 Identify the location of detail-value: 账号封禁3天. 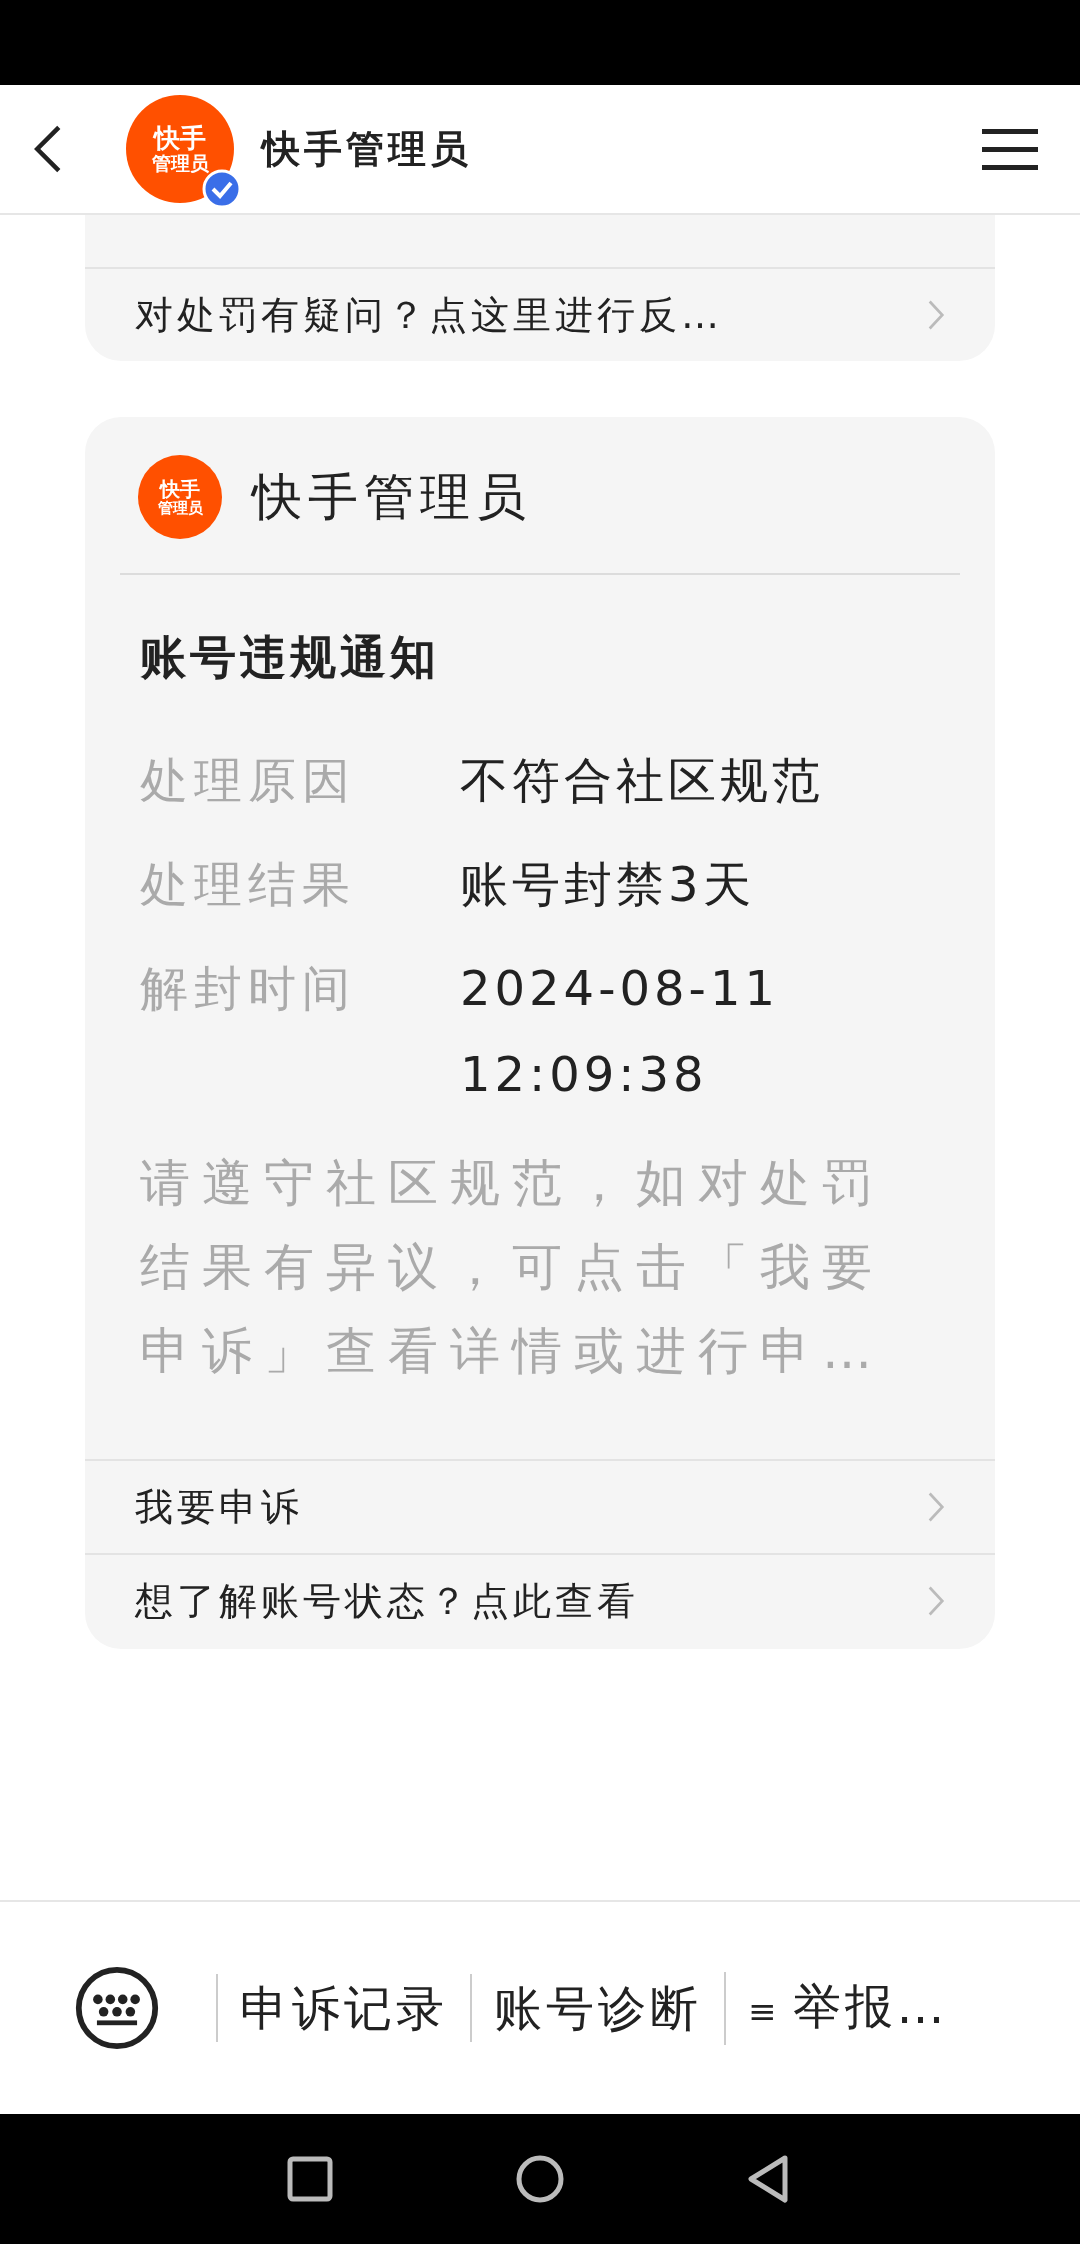
(608, 884).